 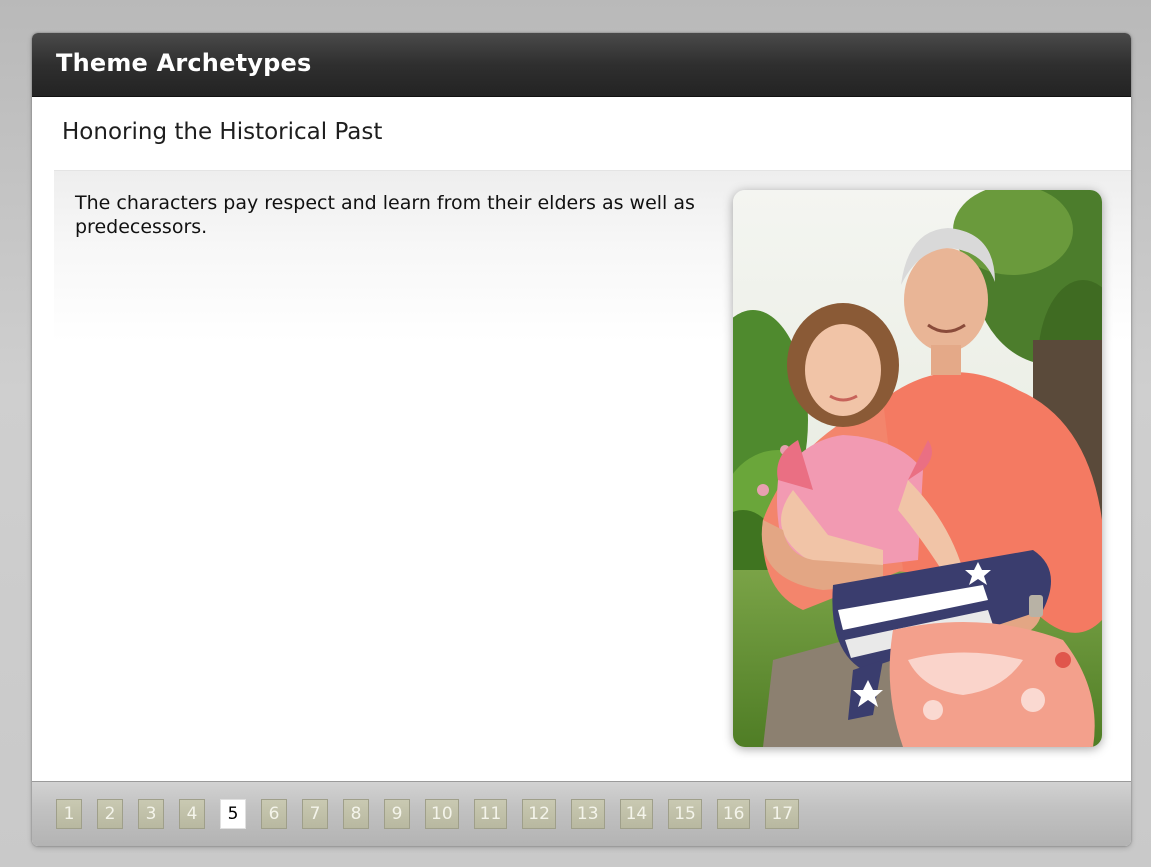 What do you see at coordinates (581, 65) in the screenshot?
I see `title-bar: Theme Archetypes` at bounding box center [581, 65].